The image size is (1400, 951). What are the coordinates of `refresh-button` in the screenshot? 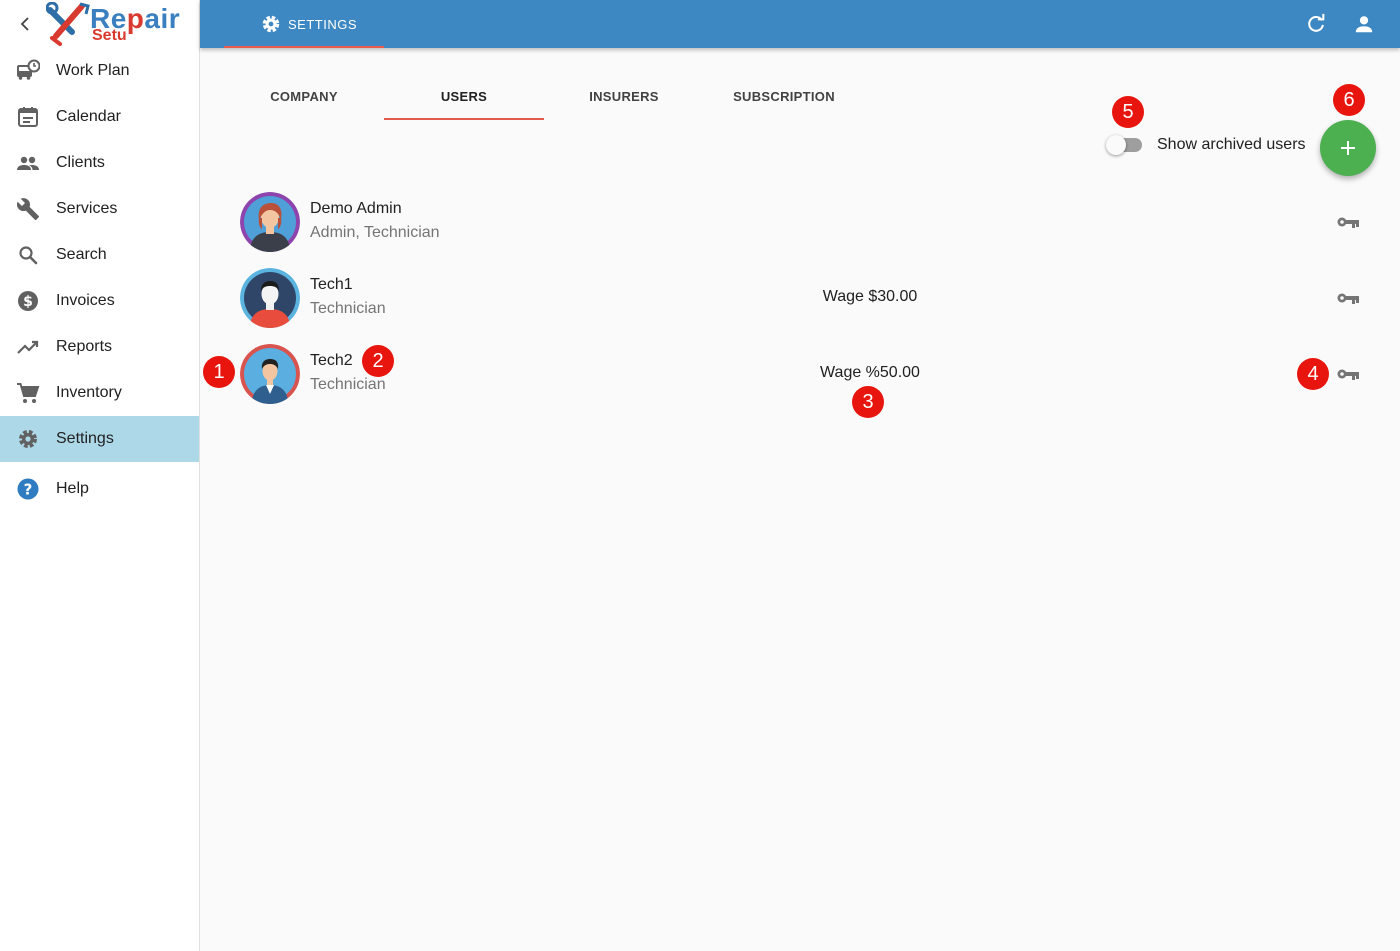 It's located at (1316, 24).